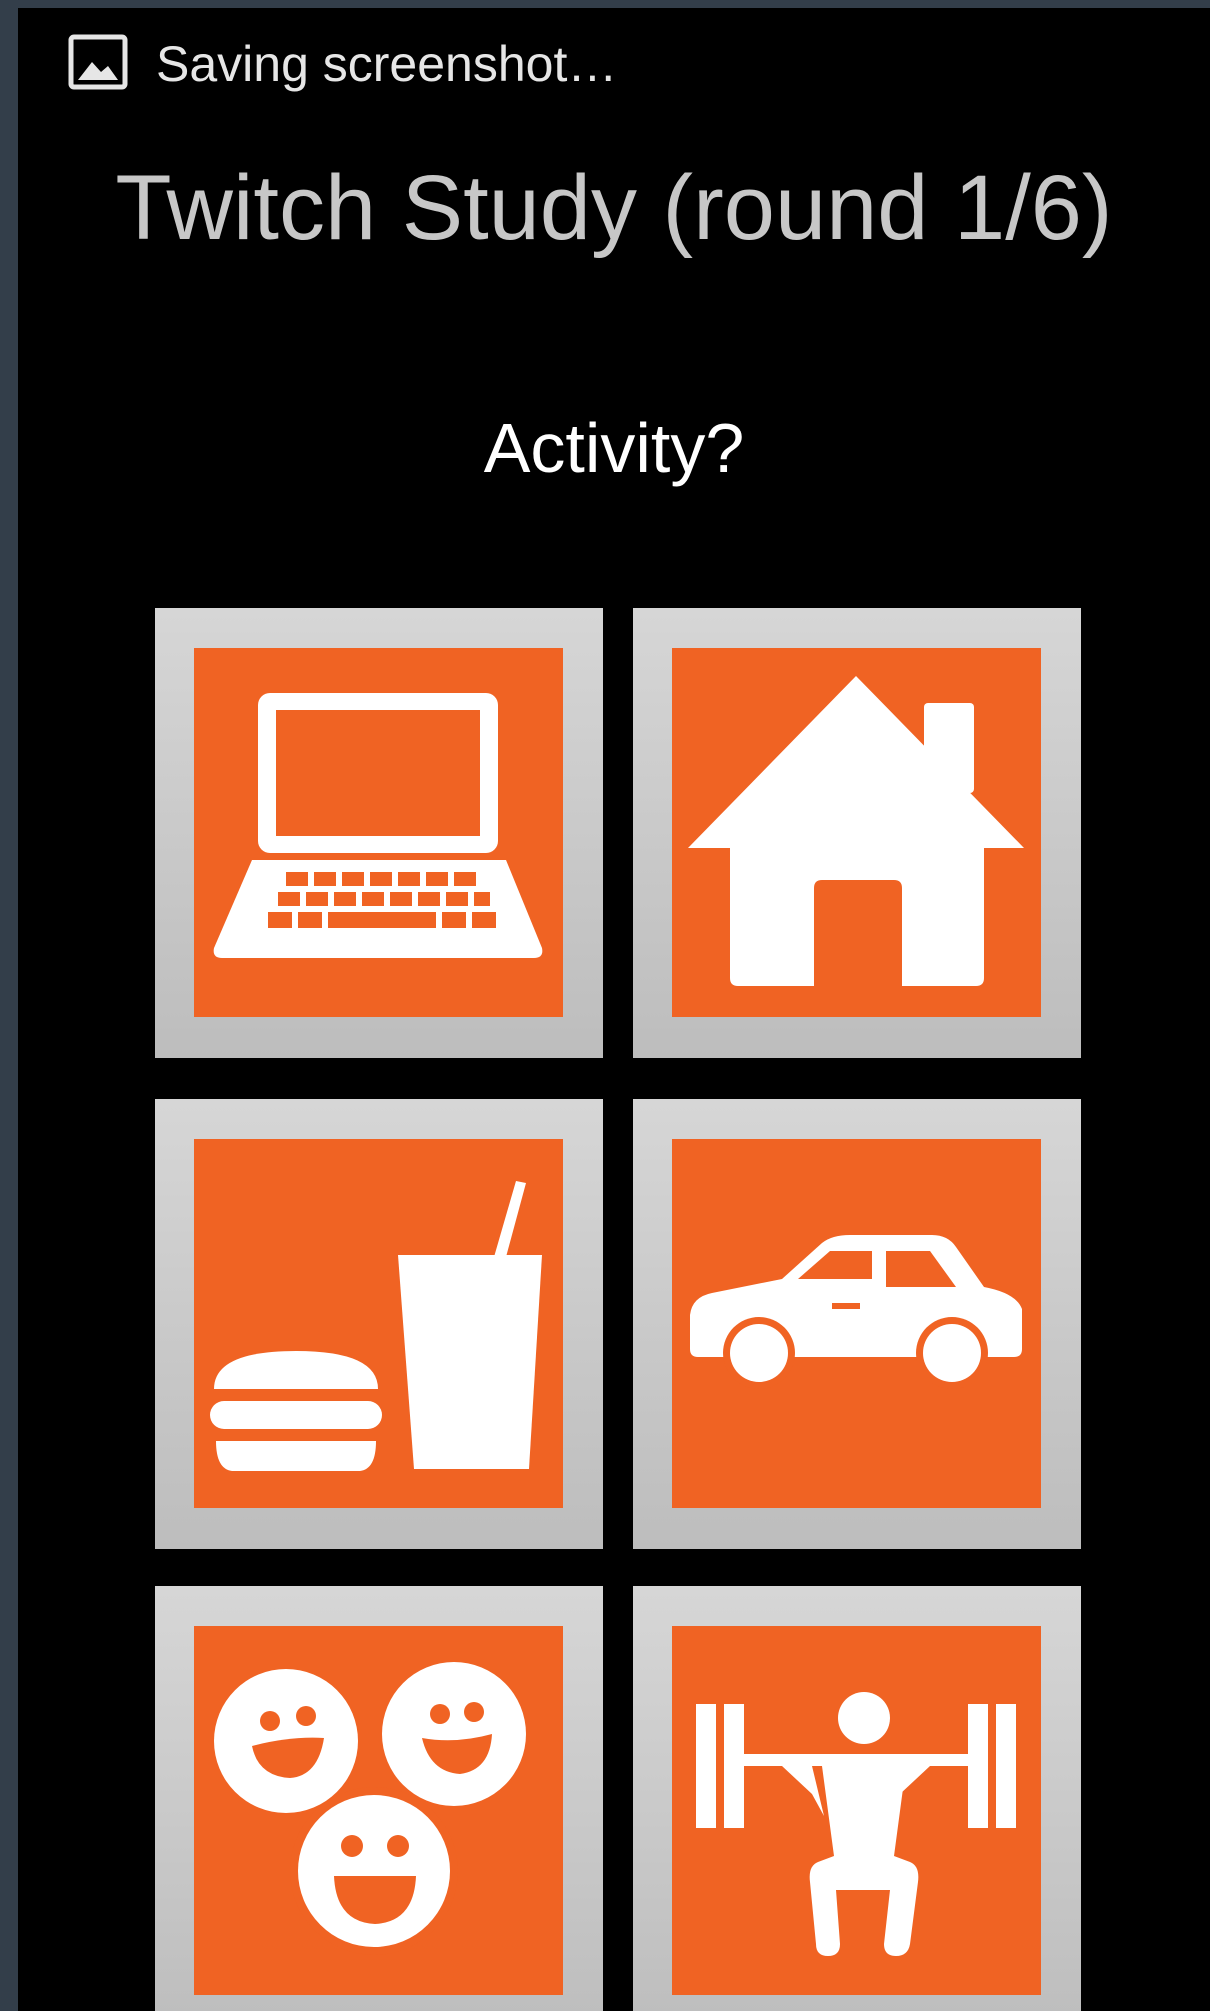  I want to click on activity-home-tile, so click(856, 832).